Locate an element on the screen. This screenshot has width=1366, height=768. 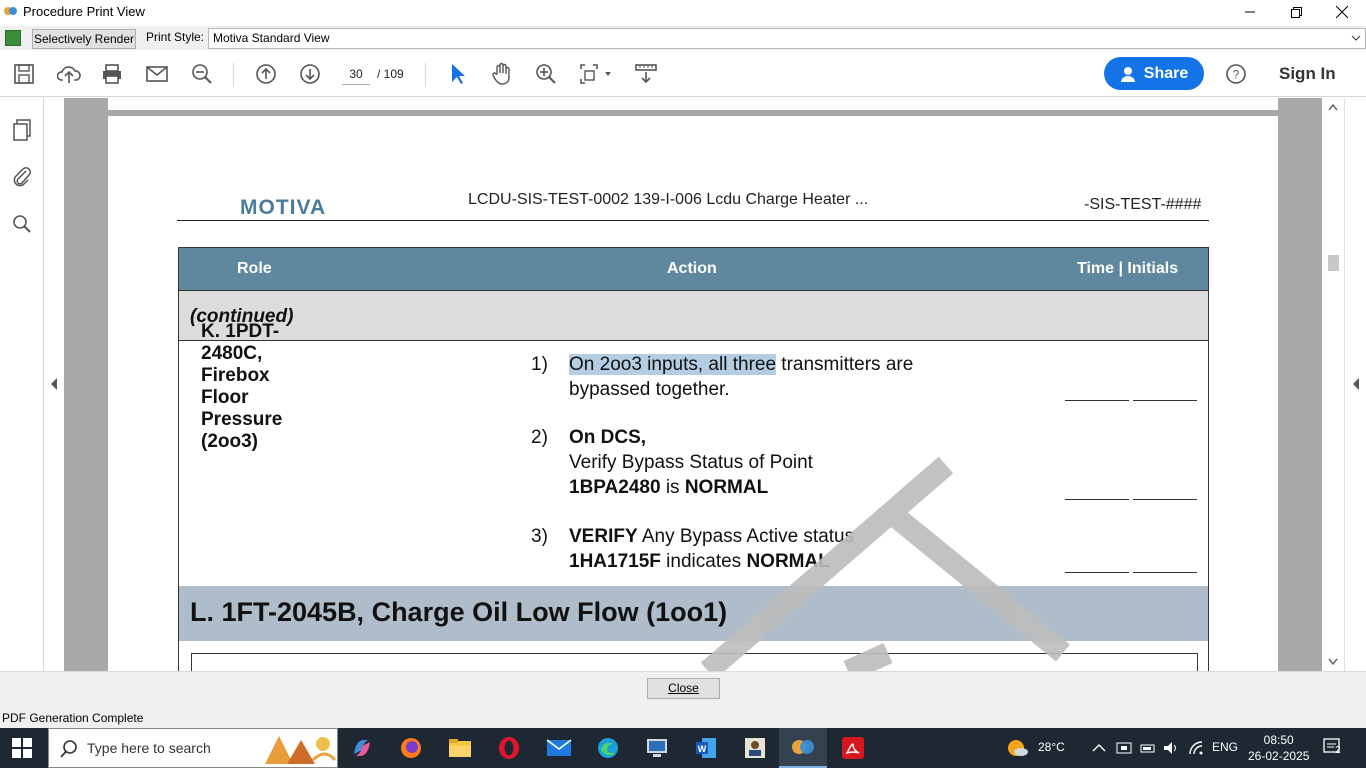
restore-button is located at coordinates (1296, 12).